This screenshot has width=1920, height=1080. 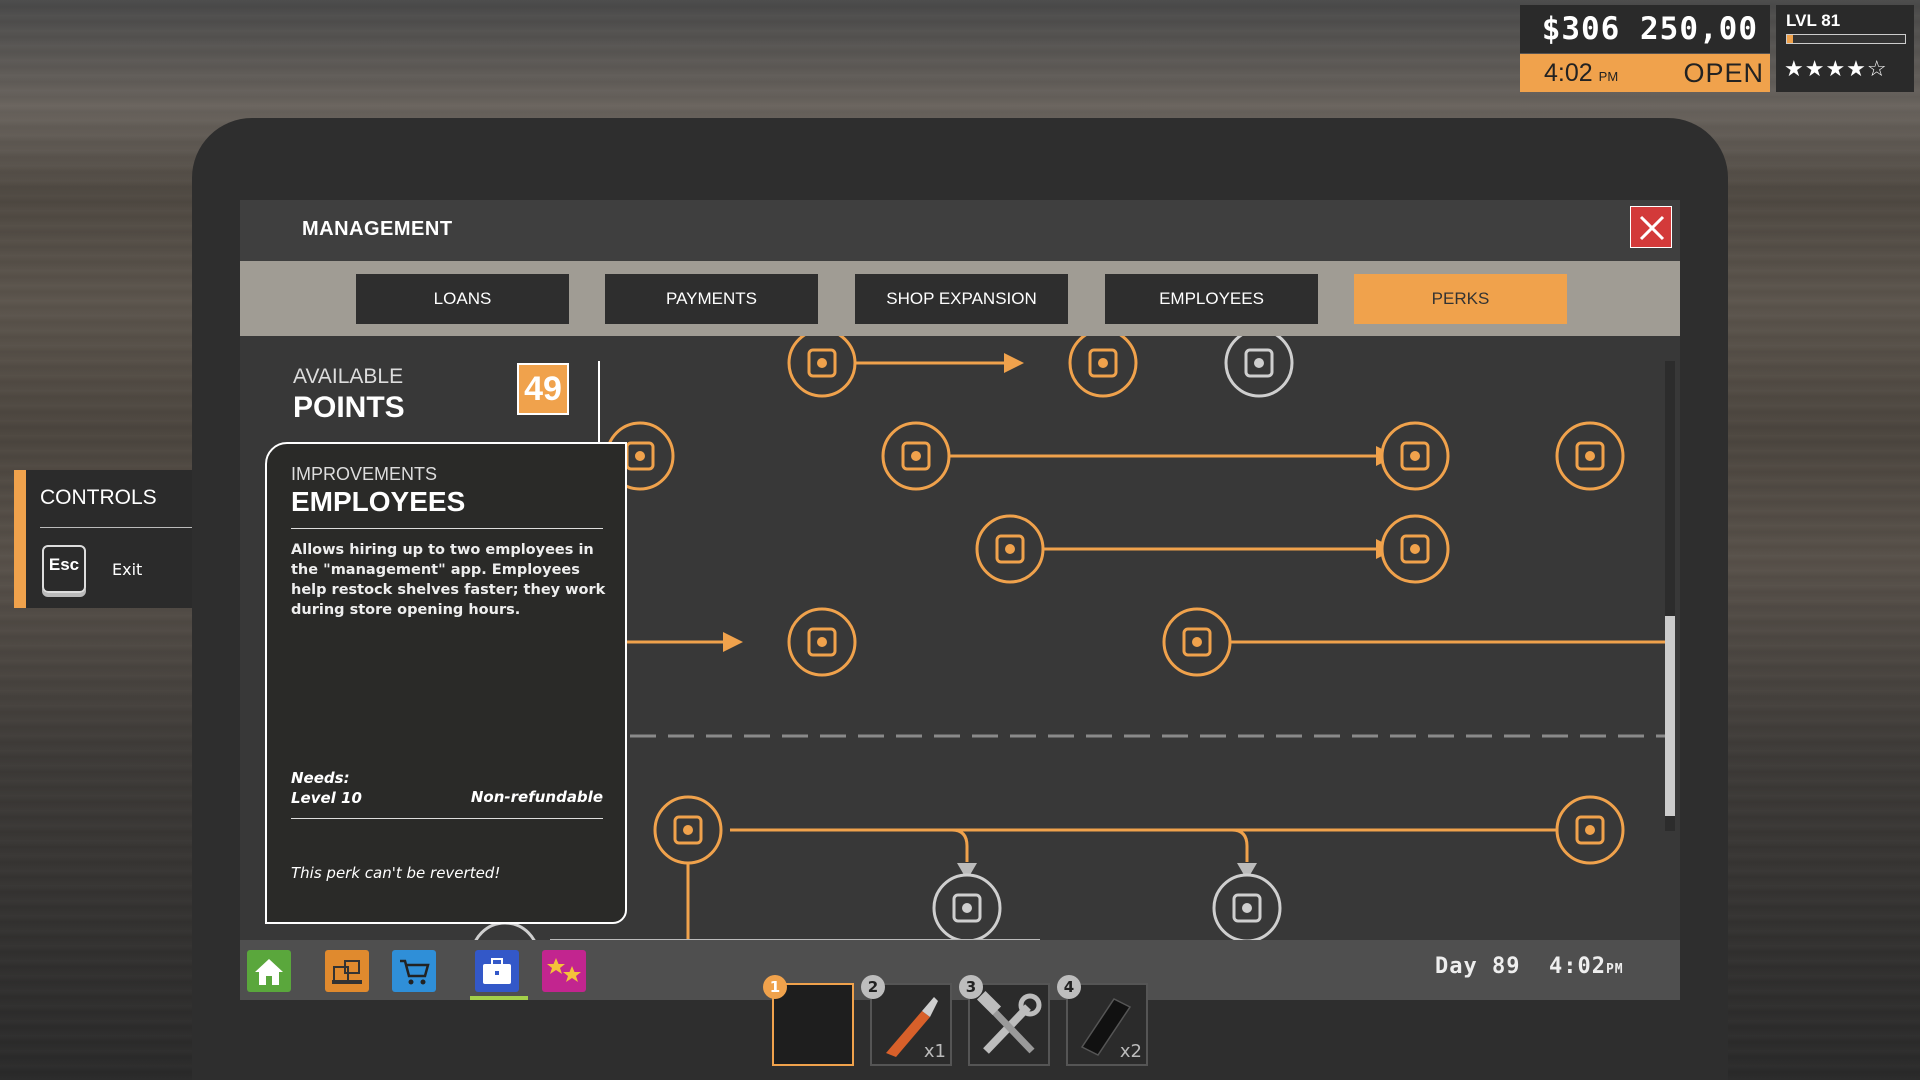 I want to click on vertical-scrollbar, so click(x=1670, y=716).